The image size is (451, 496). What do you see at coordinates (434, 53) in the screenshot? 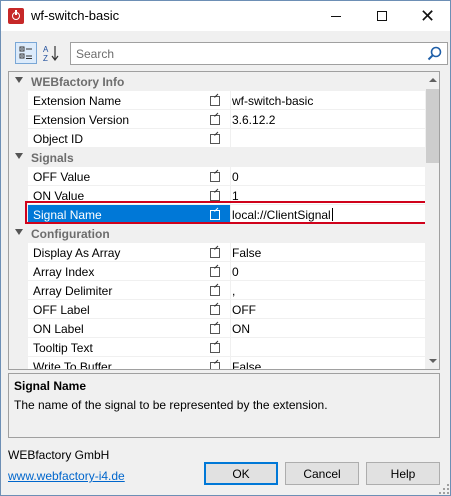
I see `search-icon` at bounding box center [434, 53].